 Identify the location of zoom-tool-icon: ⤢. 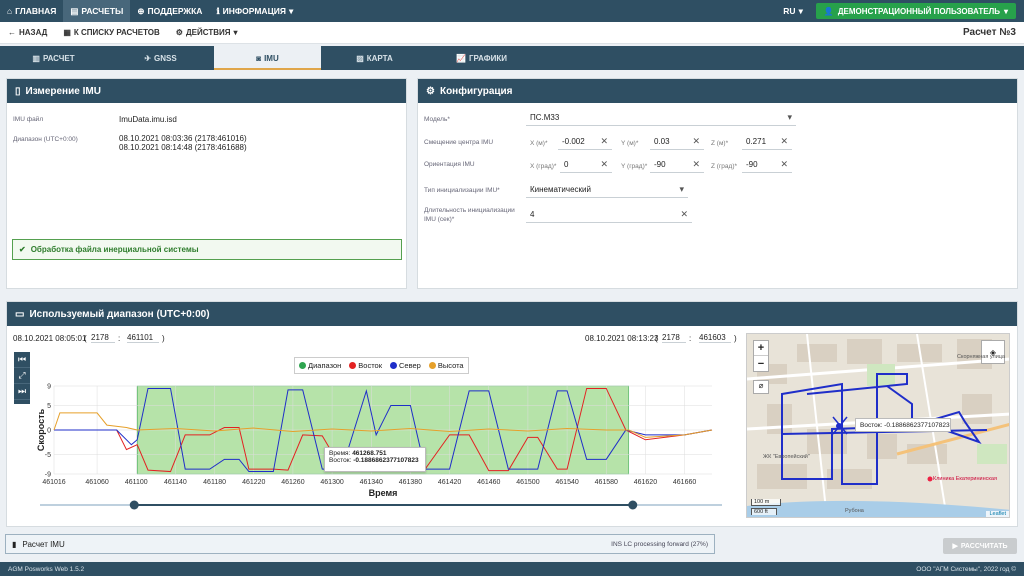
(22, 376).